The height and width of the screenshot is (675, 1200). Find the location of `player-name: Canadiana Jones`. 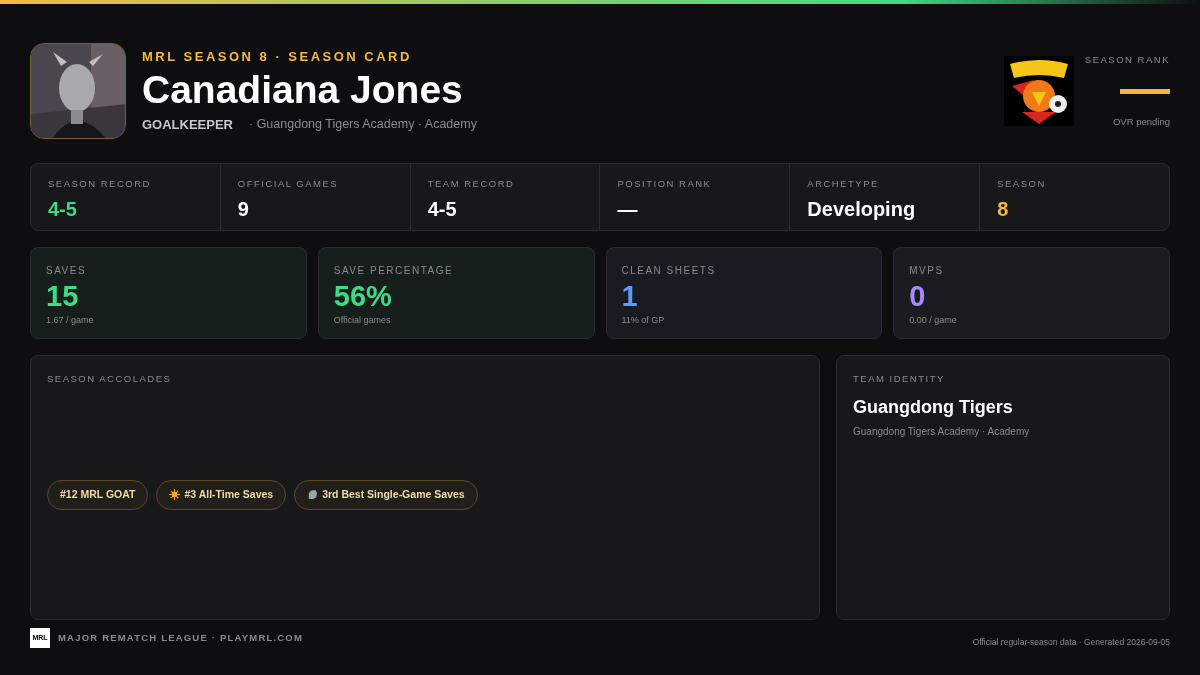

player-name: Canadiana Jones is located at coordinates (303, 90).